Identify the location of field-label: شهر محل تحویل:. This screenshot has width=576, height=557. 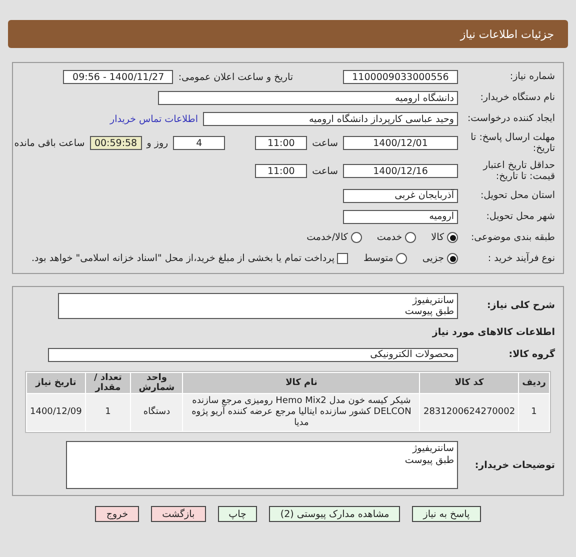
(520, 216).